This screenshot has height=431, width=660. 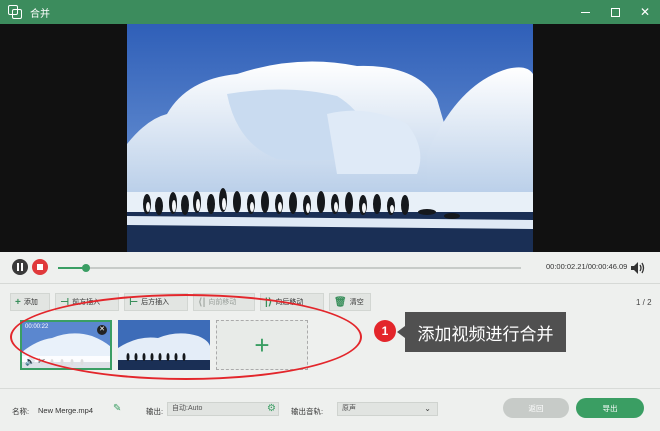 What do you see at coordinates (349, 408) in the screenshot?
I see `audio-track-value: 原声` at bounding box center [349, 408].